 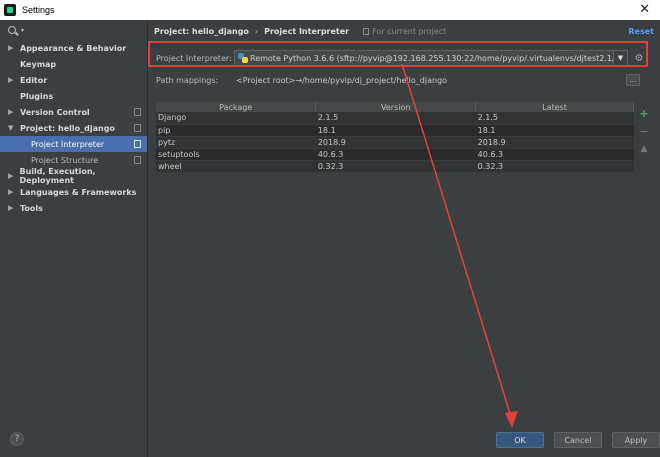 I want to click on table-row: pytz 2018.9 2018.9, so click(x=395, y=142).